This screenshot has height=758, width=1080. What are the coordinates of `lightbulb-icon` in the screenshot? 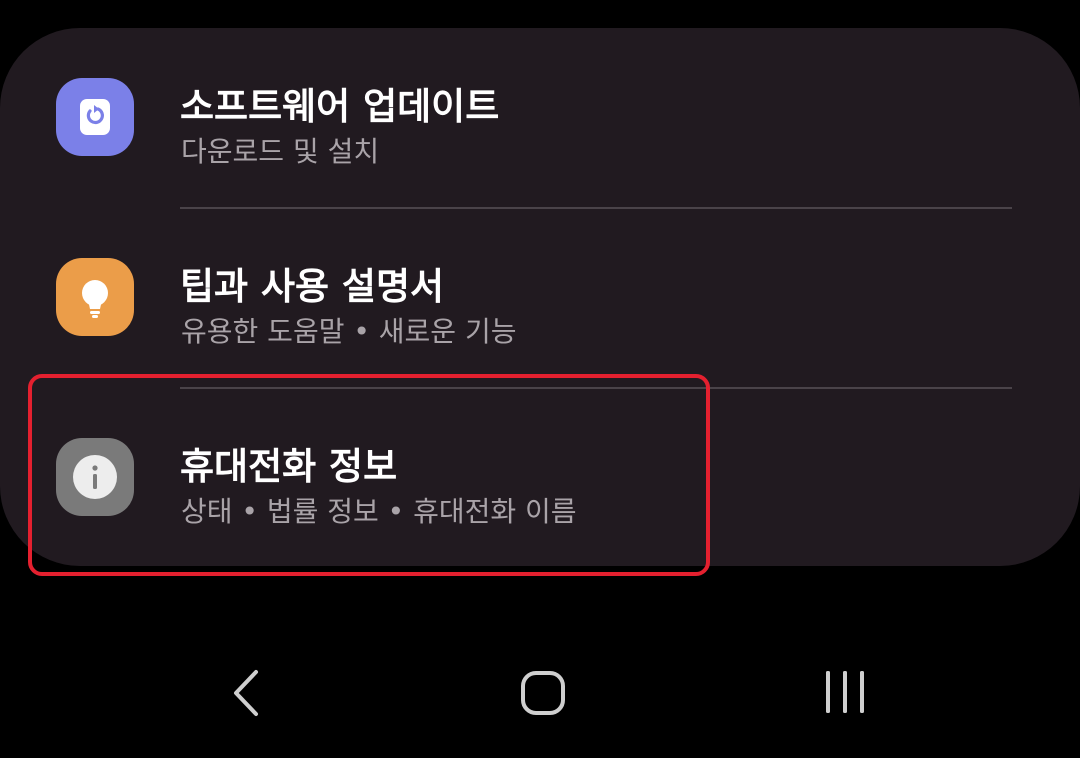 It's located at (95, 297).